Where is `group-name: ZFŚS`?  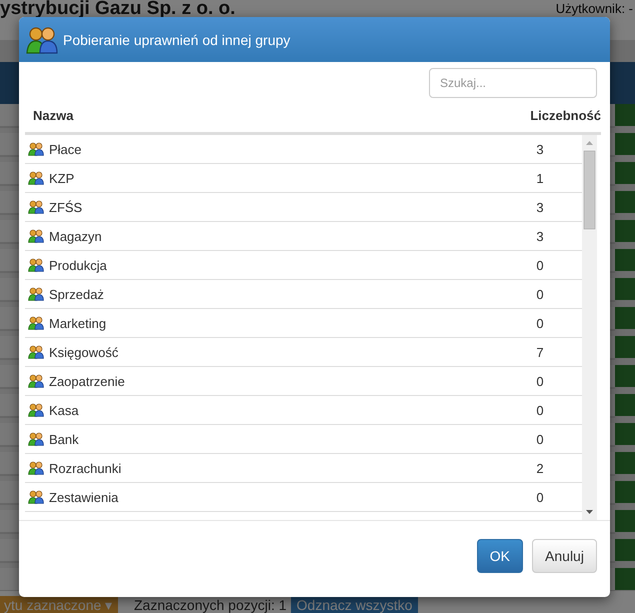
group-name: ZFŚS is located at coordinates (66, 207).